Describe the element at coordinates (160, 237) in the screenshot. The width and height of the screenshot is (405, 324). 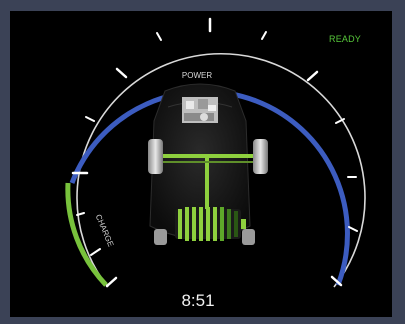
I see `wheel-rear-left` at that location.